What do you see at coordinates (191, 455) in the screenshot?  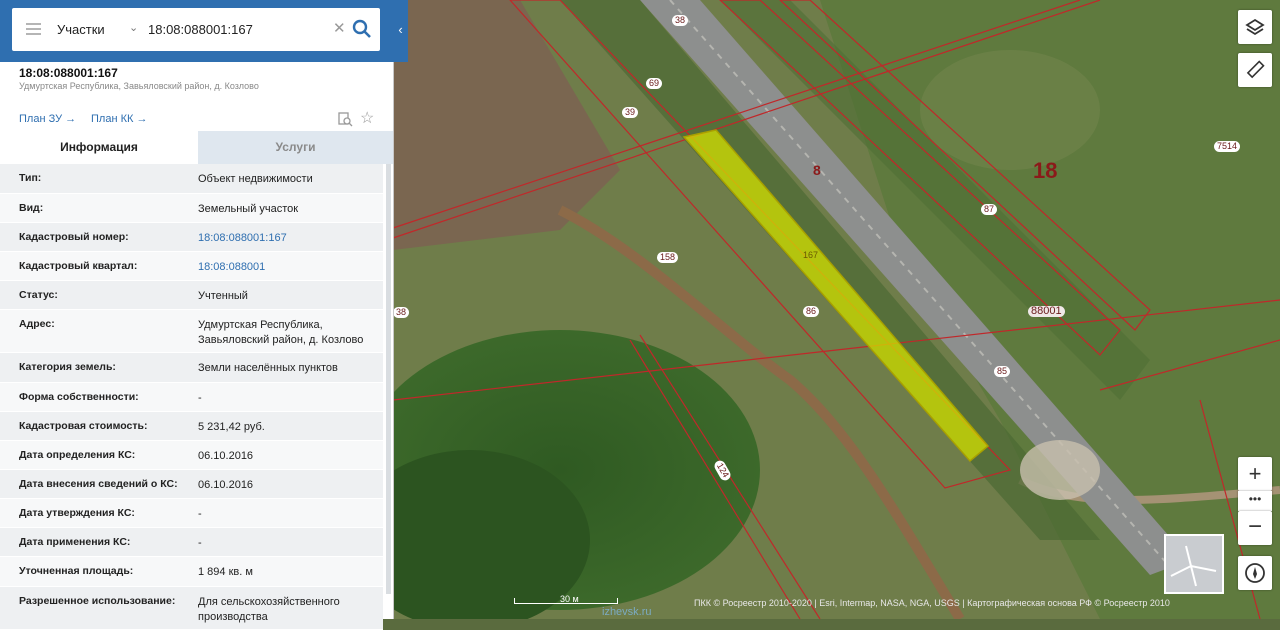 I see `attribute-row: Дата определения КС: 06.10.2016` at bounding box center [191, 455].